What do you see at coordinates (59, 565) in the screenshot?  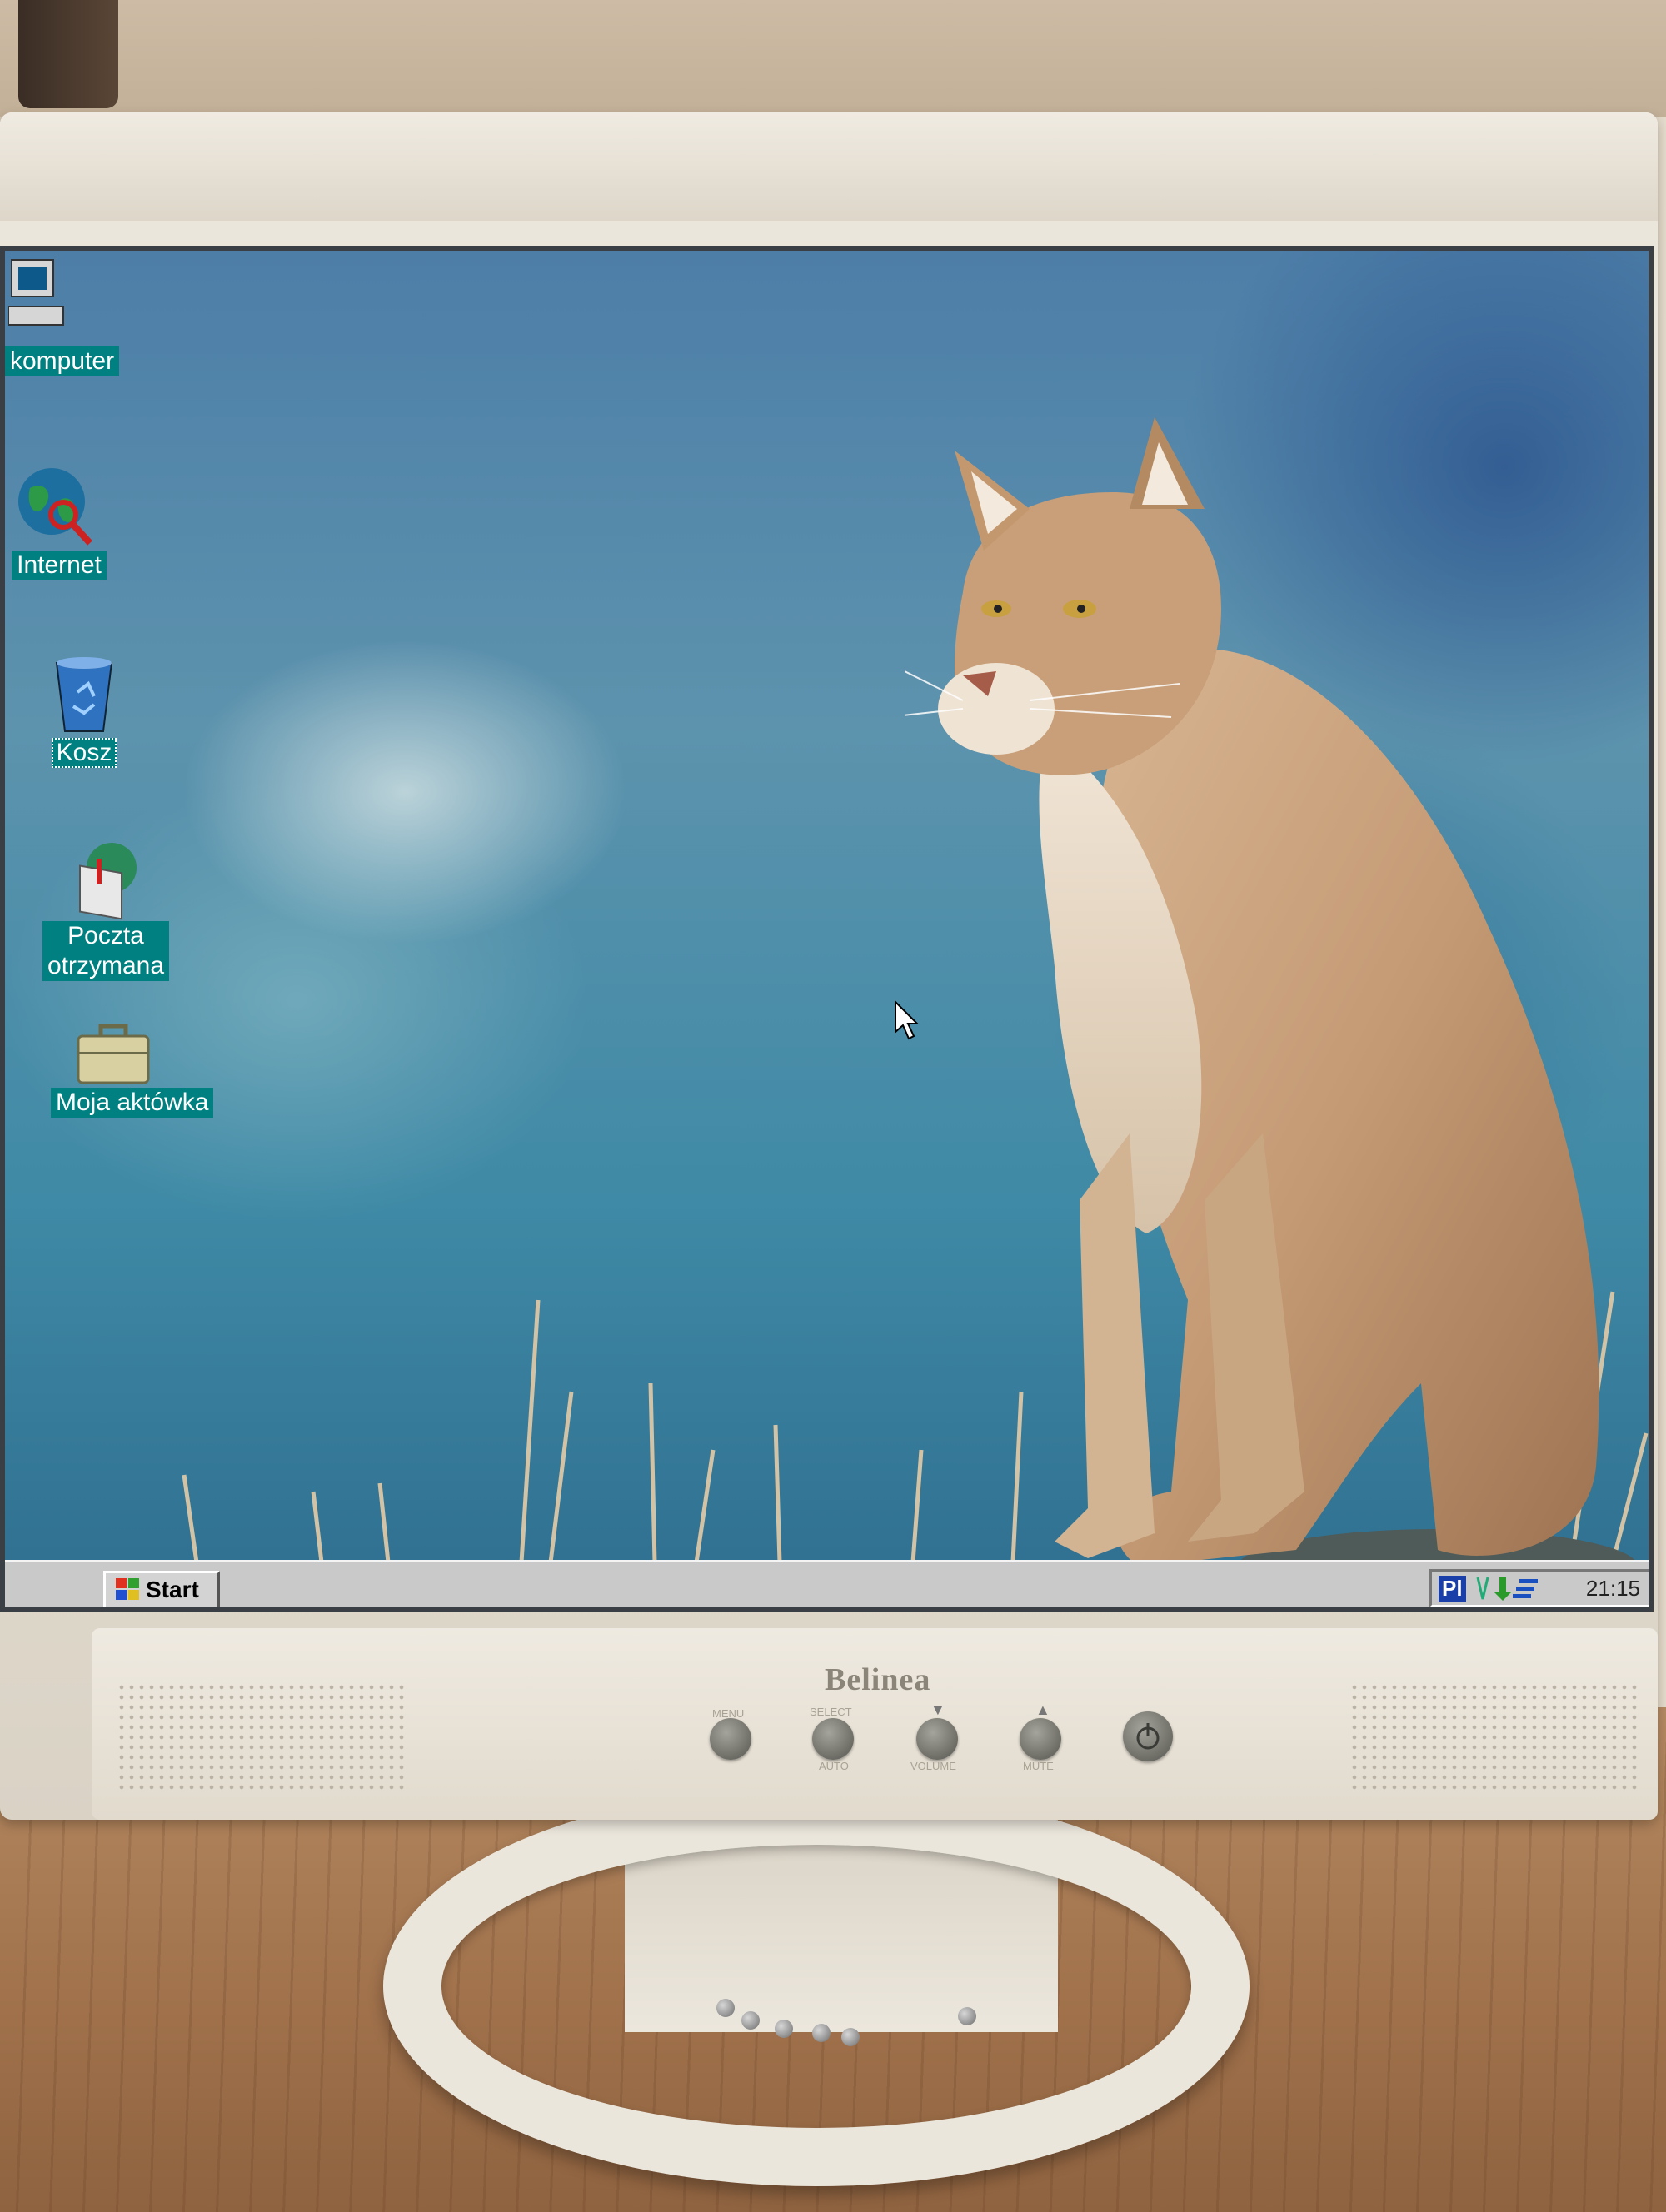 I see `icon-label-internet: Internet` at bounding box center [59, 565].